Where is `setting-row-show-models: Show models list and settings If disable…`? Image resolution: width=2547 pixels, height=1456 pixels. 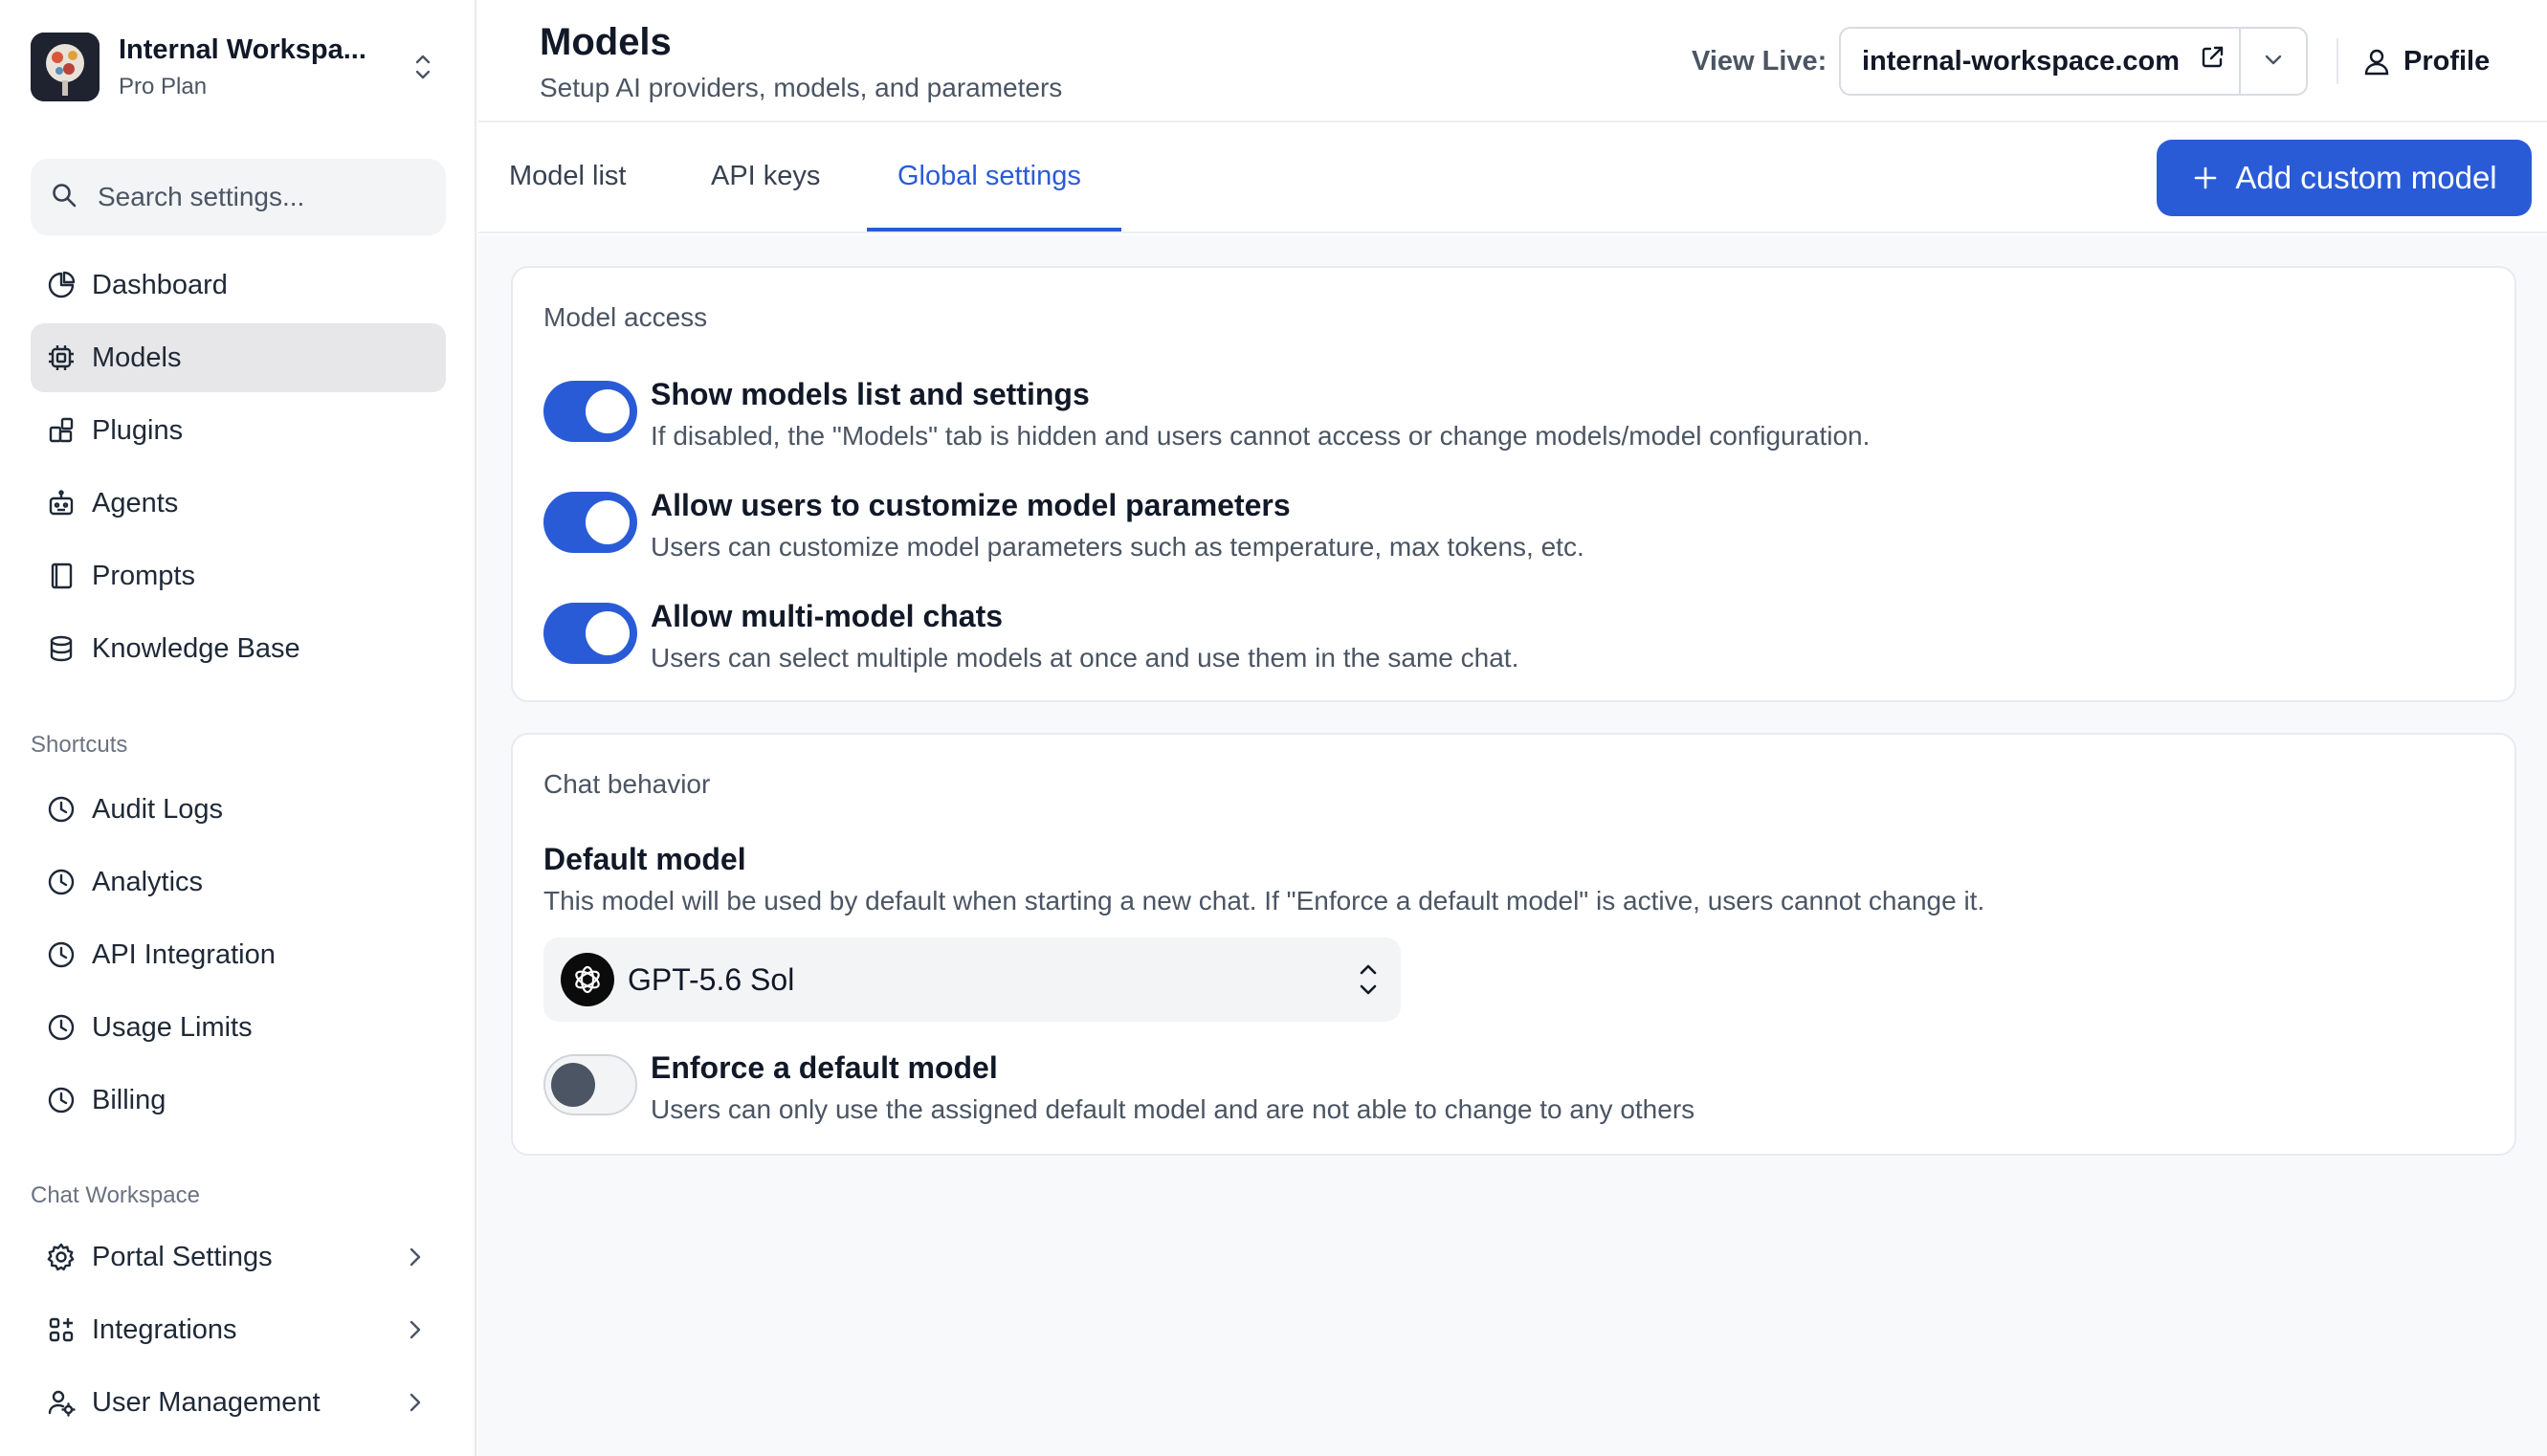 setting-row-show-models: Show models list and settings If disable… is located at coordinates (1500, 420).